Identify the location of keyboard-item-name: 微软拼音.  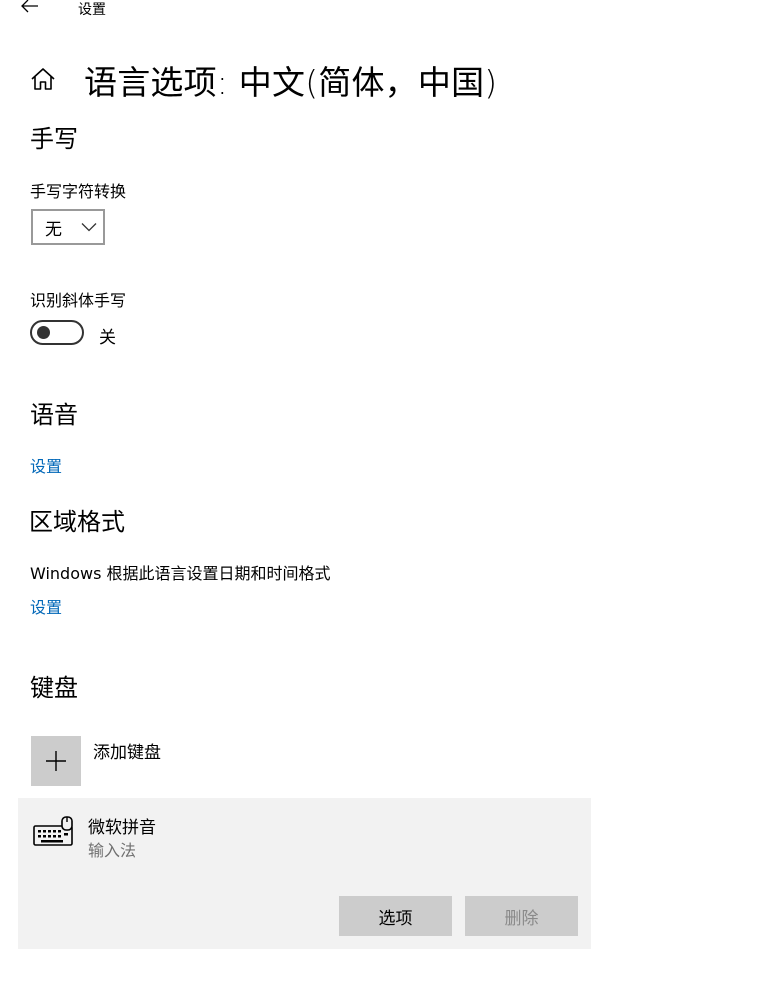
(122, 828).